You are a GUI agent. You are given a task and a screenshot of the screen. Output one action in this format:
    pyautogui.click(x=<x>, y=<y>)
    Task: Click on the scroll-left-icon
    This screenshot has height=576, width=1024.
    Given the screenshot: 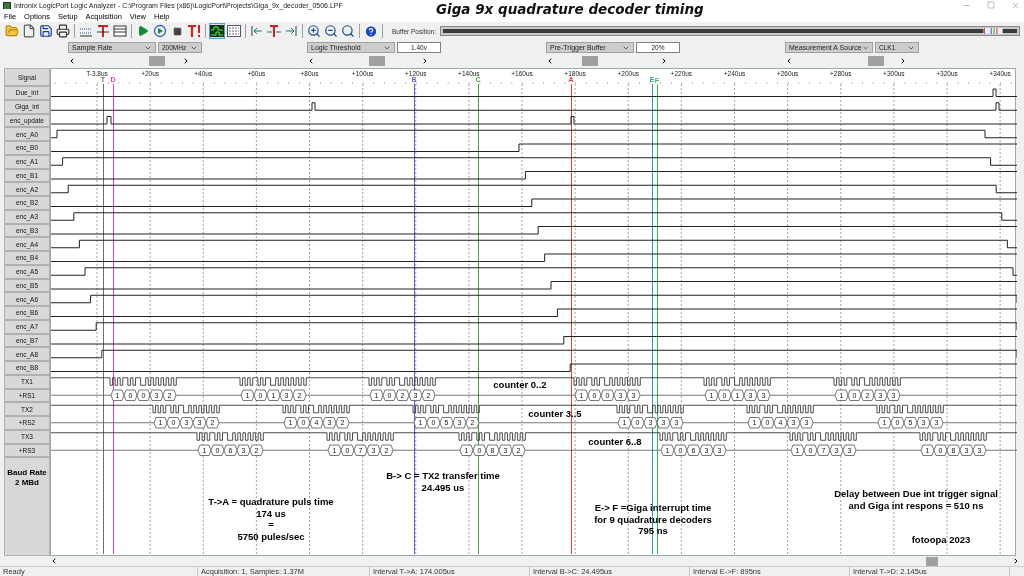 What is the action you would take?
    pyautogui.click(x=54, y=561)
    